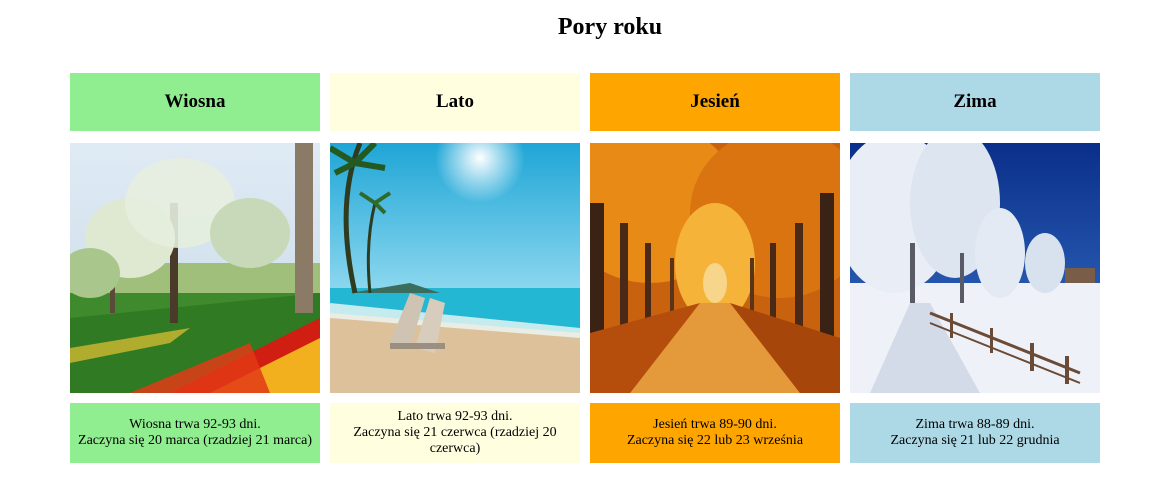 The width and height of the screenshot is (1152, 496). I want to click on page-title: Pory roku, so click(610, 27).